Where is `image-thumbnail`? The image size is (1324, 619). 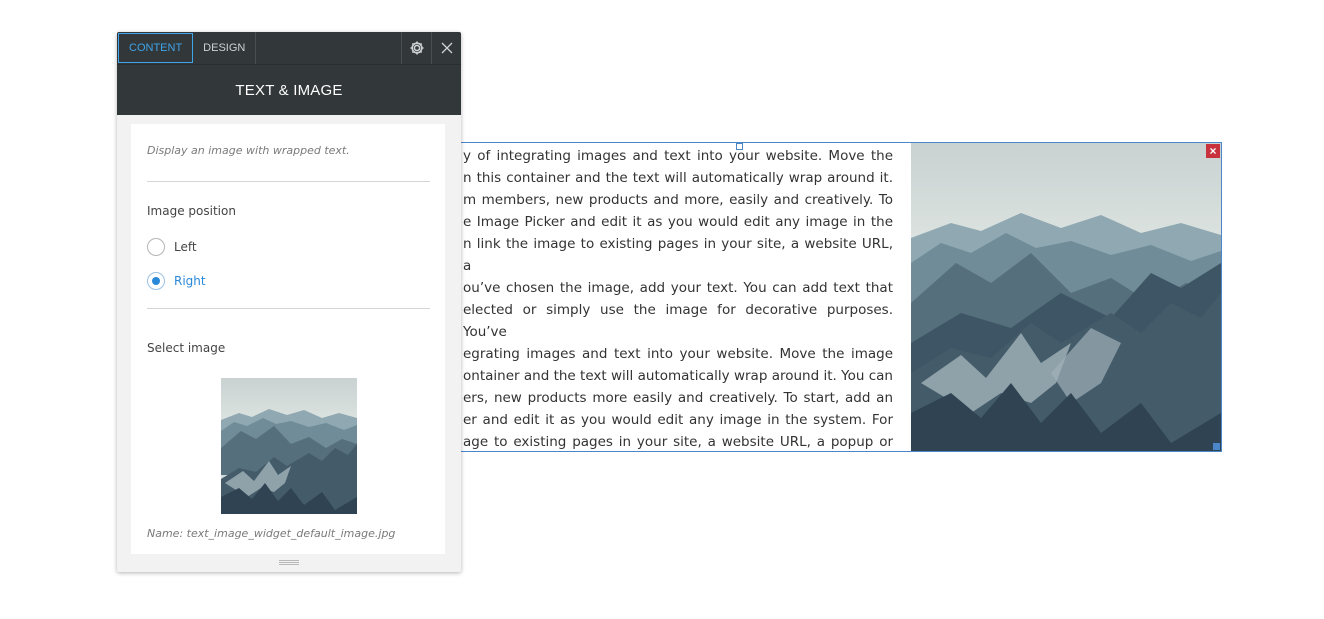 image-thumbnail is located at coordinates (289, 446).